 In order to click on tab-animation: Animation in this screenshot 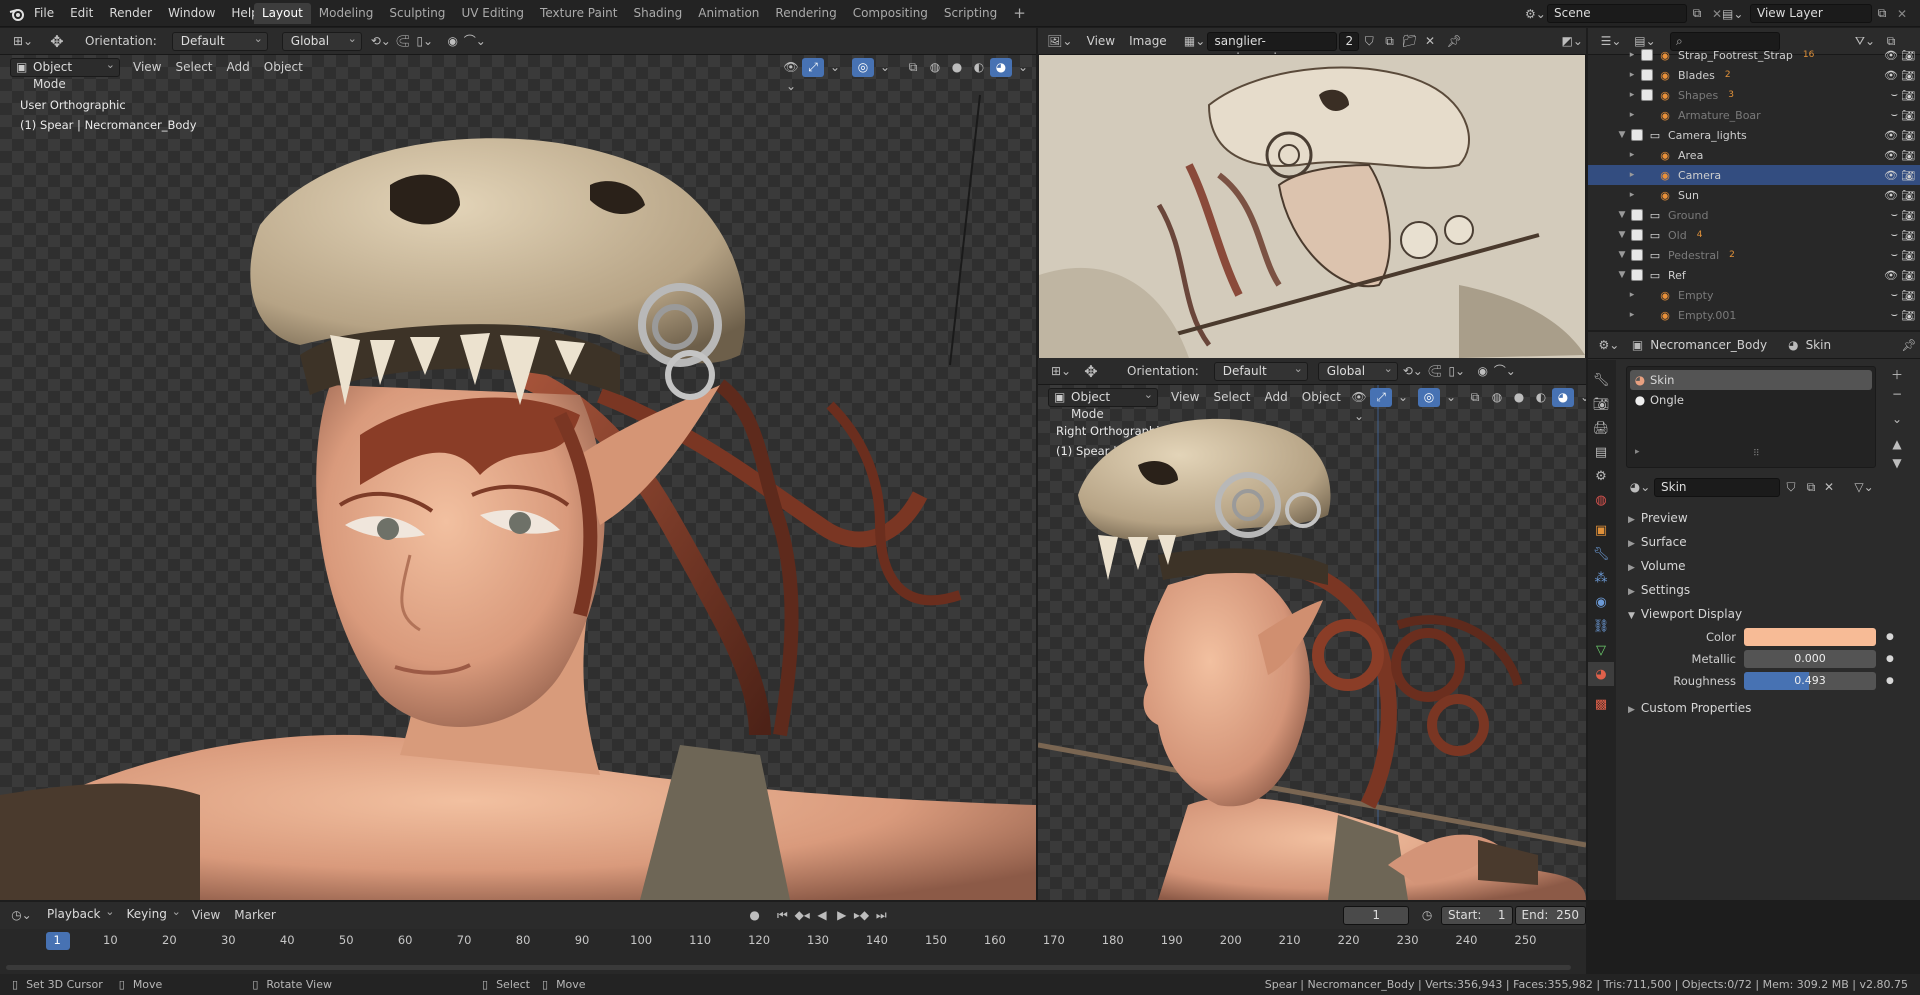, I will do `click(728, 13)`.